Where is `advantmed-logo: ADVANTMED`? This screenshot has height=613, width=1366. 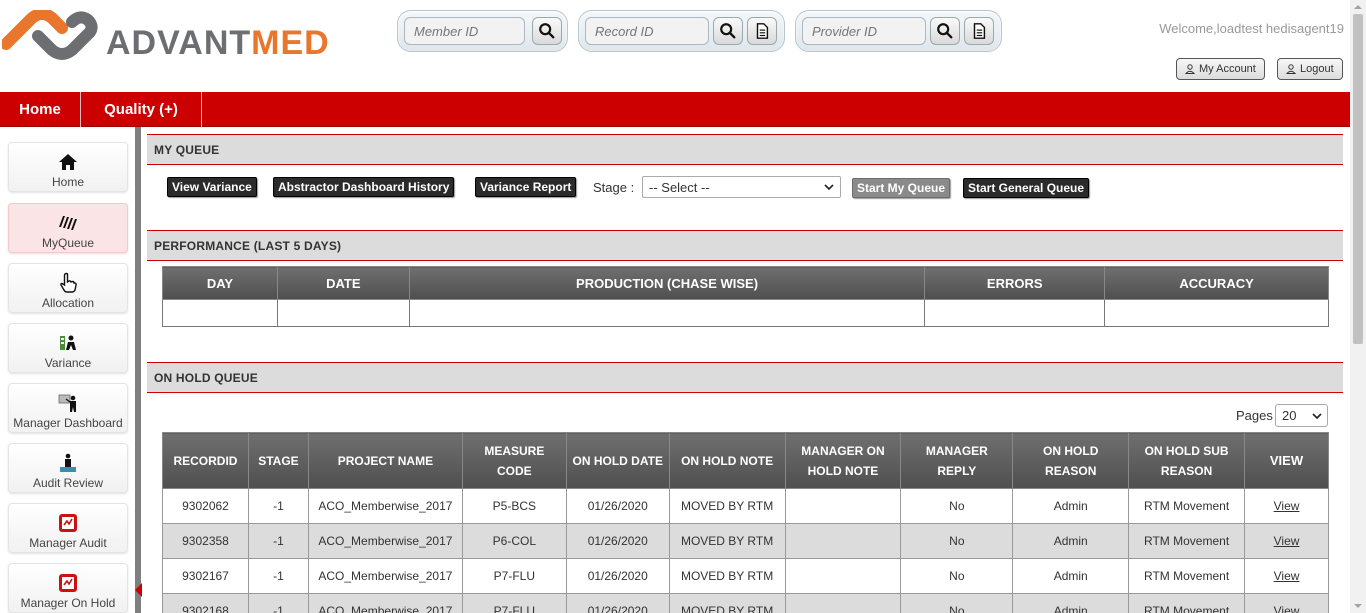
advantmed-logo: ADVANTMED is located at coordinates (172, 36).